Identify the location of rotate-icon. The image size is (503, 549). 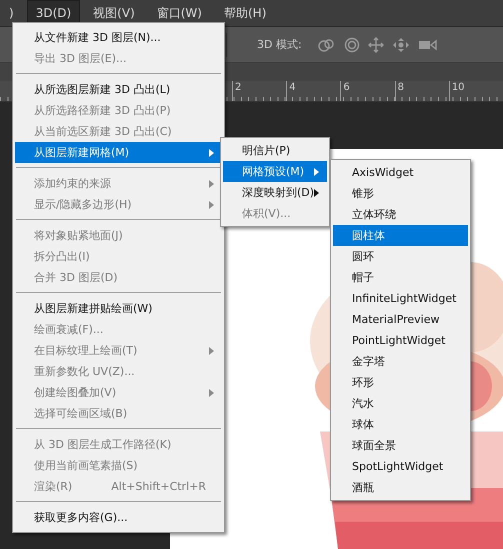
(326, 44).